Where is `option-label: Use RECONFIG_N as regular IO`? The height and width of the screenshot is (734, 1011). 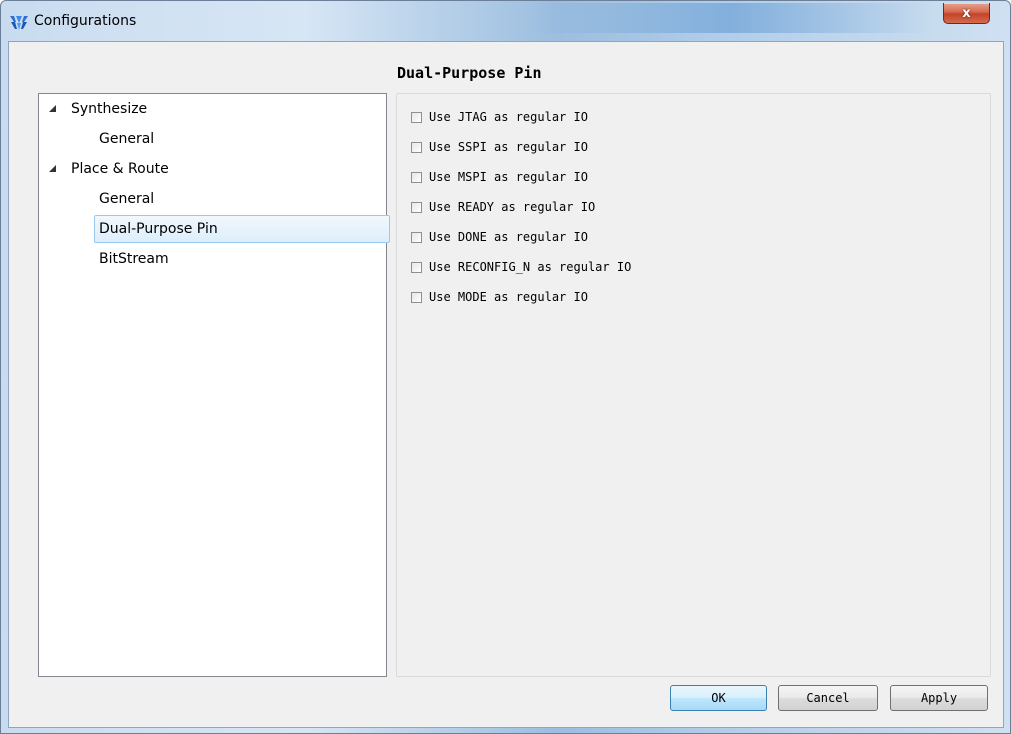 option-label: Use RECONFIG_N as regular IO is located at coordinates (530, 267).